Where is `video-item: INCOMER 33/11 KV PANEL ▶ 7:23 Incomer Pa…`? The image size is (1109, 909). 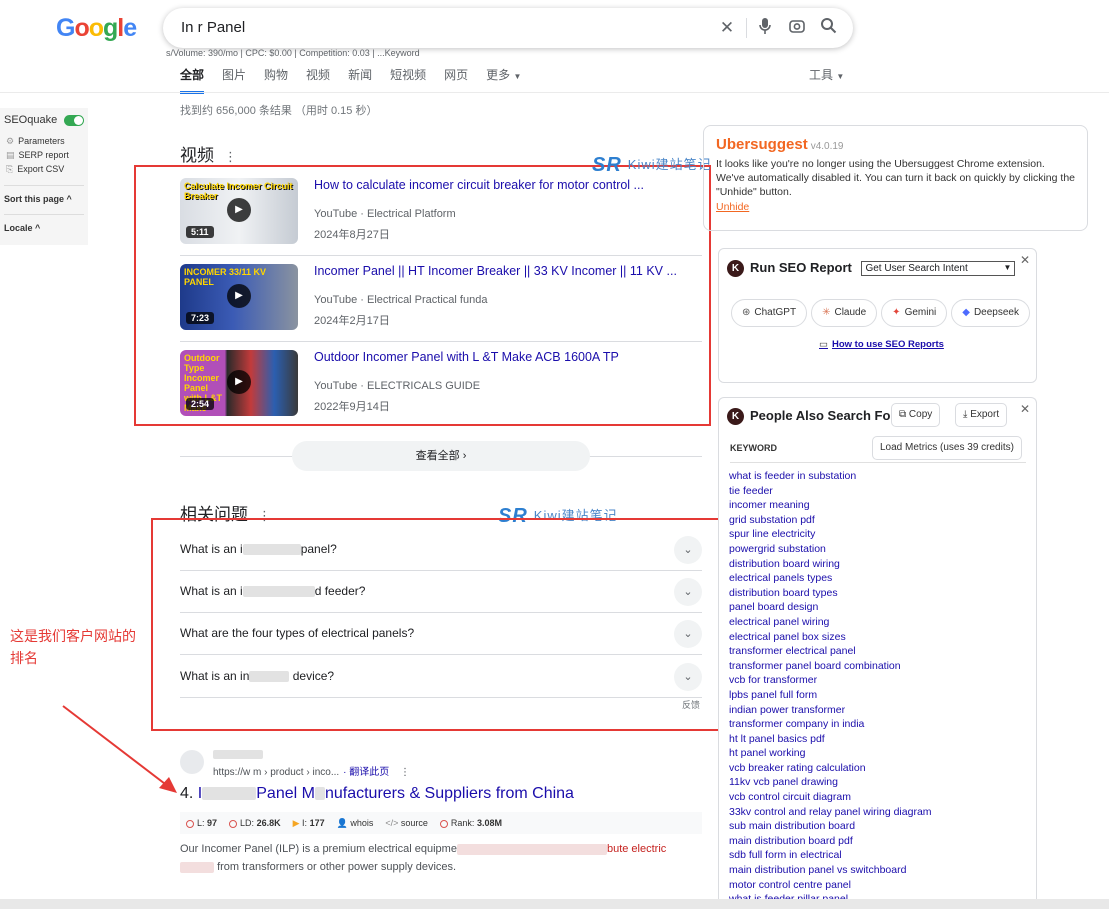
video-item: INCOMER 33/11 KV PANEL ▶ 7:23 Incomer Pa… is located at coordinates (441, 299).